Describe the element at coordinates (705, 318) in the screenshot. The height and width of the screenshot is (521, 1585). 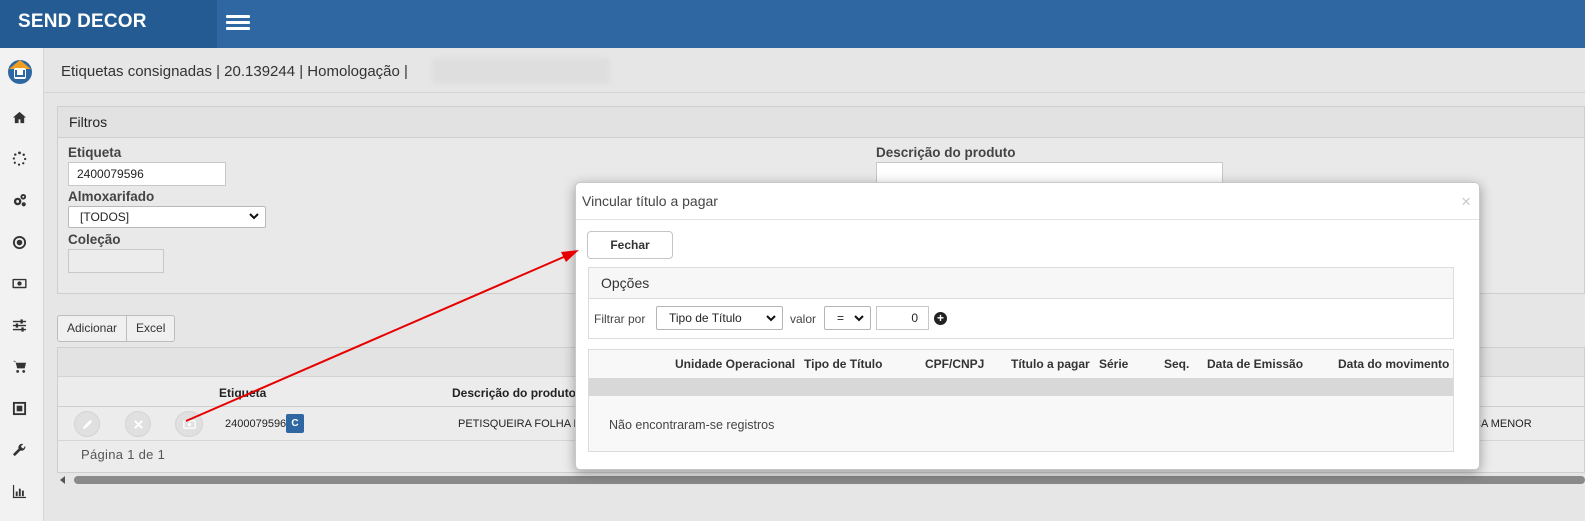
I see `filter-field-value: Tipo de Título` at that location.